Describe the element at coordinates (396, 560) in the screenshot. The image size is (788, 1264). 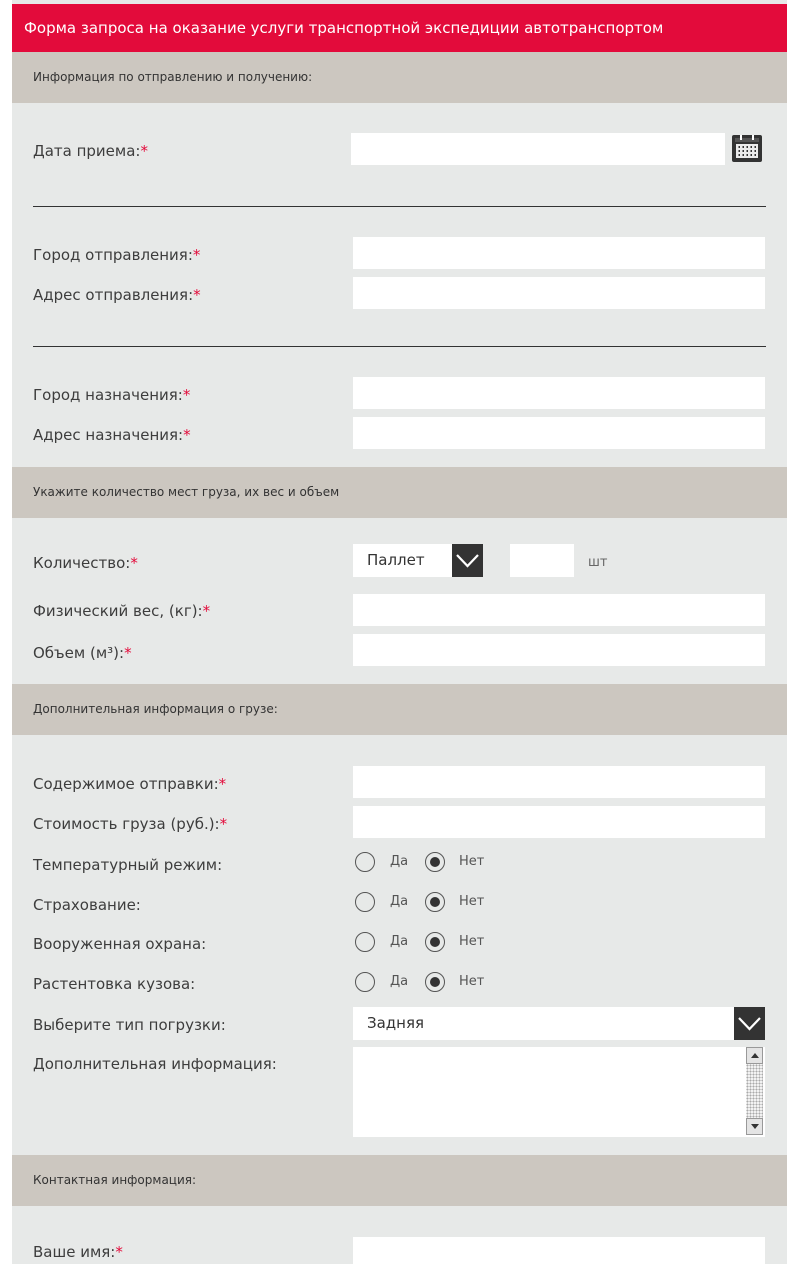
I see `quantity-unit-value: Паллет` at that location.